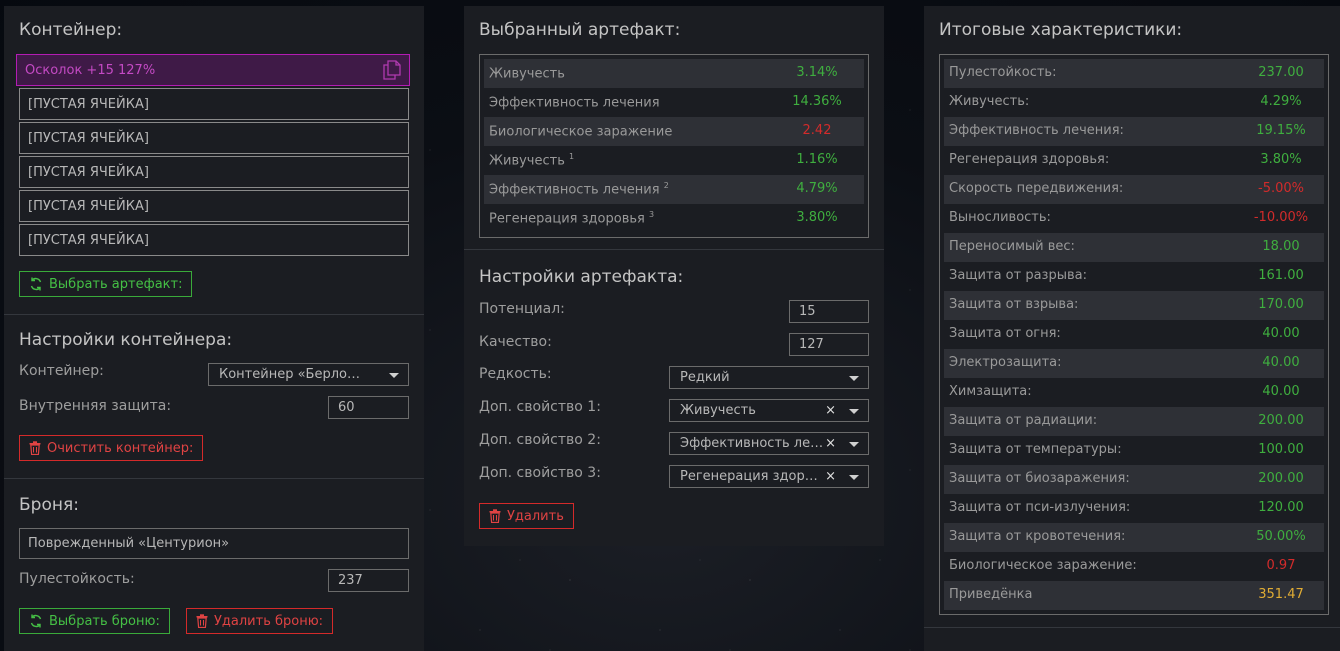  Describe the element at coordinates (1134, 450) in the screenshot. I see `final-stat-row: Защита от температуры: 100.00` at that location.